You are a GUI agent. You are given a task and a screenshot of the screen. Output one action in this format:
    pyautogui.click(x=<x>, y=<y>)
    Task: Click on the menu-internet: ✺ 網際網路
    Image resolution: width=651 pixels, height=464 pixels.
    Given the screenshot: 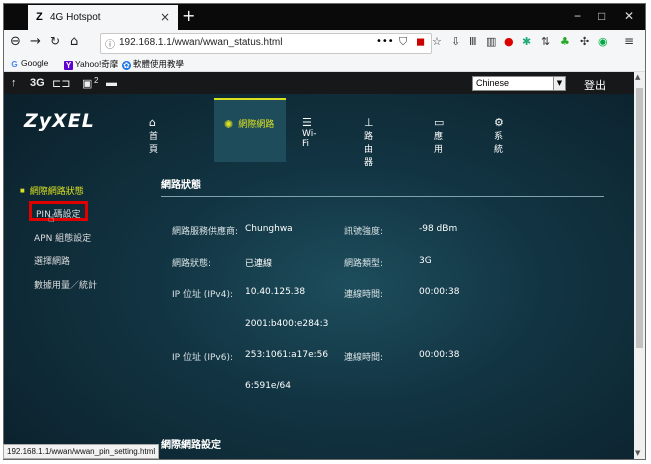 What is the action you would take?
    pyautogui.click(x=250, y=130)
    